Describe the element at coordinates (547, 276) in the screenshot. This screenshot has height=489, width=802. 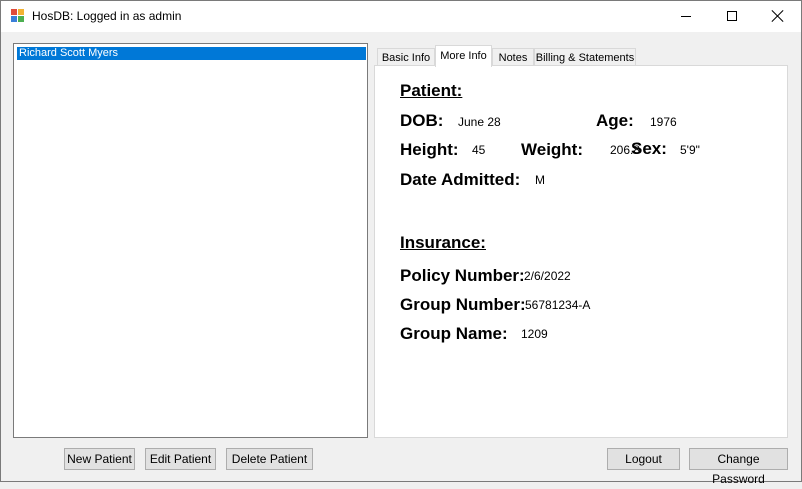
I see `policy-number-value: 2/6/2022` at that location.